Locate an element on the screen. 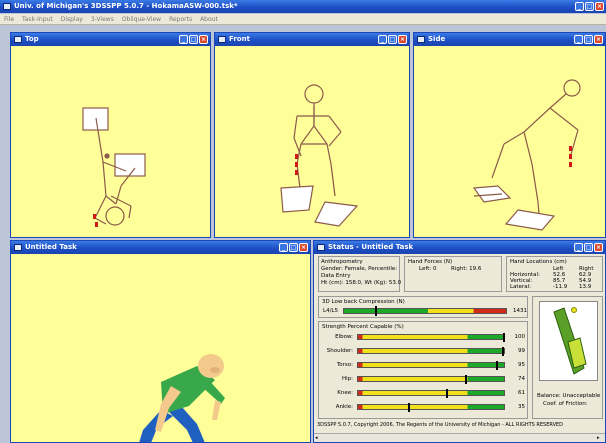  strength-row-label: Shoulder: is located at coordinates (339, 351).